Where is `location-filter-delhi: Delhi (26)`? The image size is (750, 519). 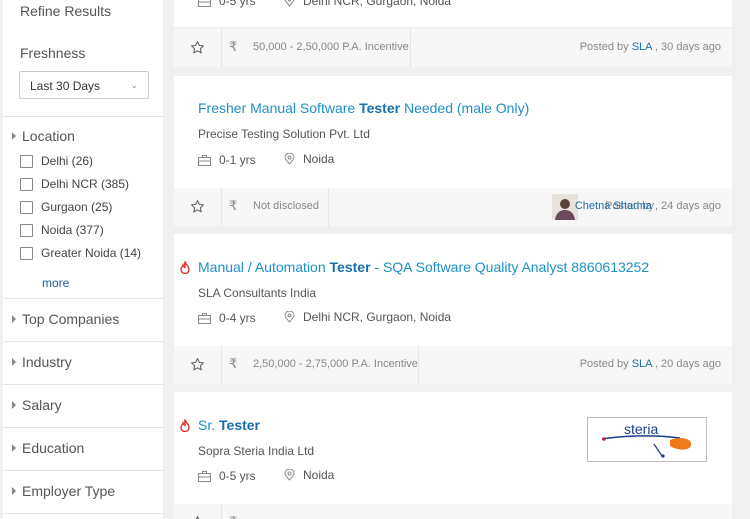
location-filter-delhi: Delhi (26) is located at coordinates (56, 161).